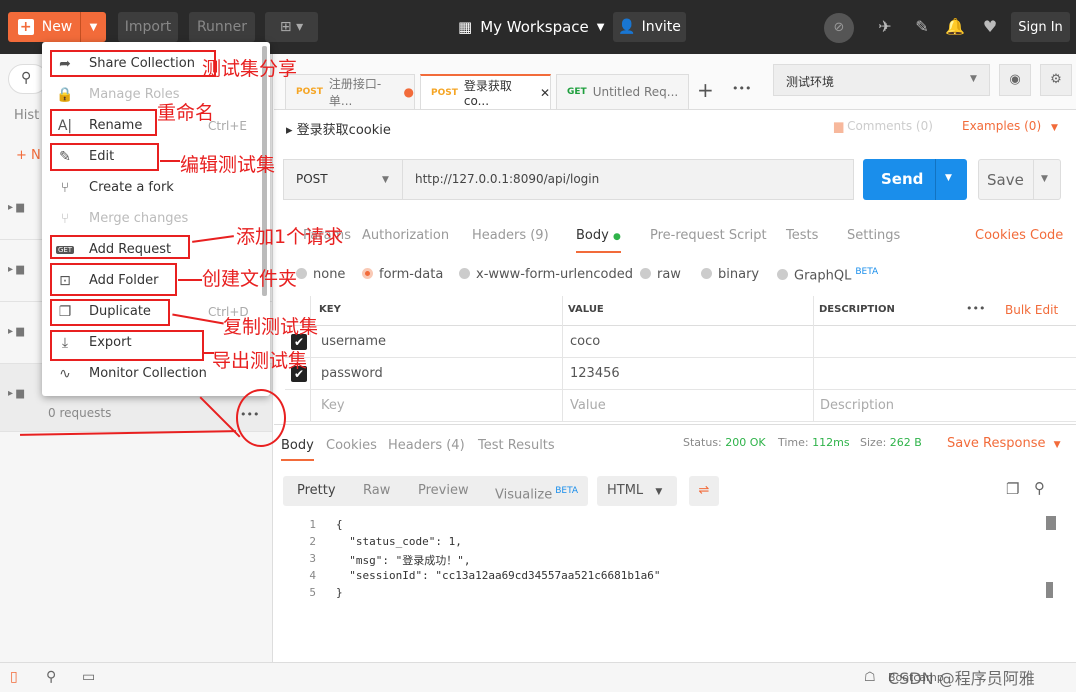 This screenshot has width=1076, height=692. I want to click on method-select: POST ▼, so click(343, 179).